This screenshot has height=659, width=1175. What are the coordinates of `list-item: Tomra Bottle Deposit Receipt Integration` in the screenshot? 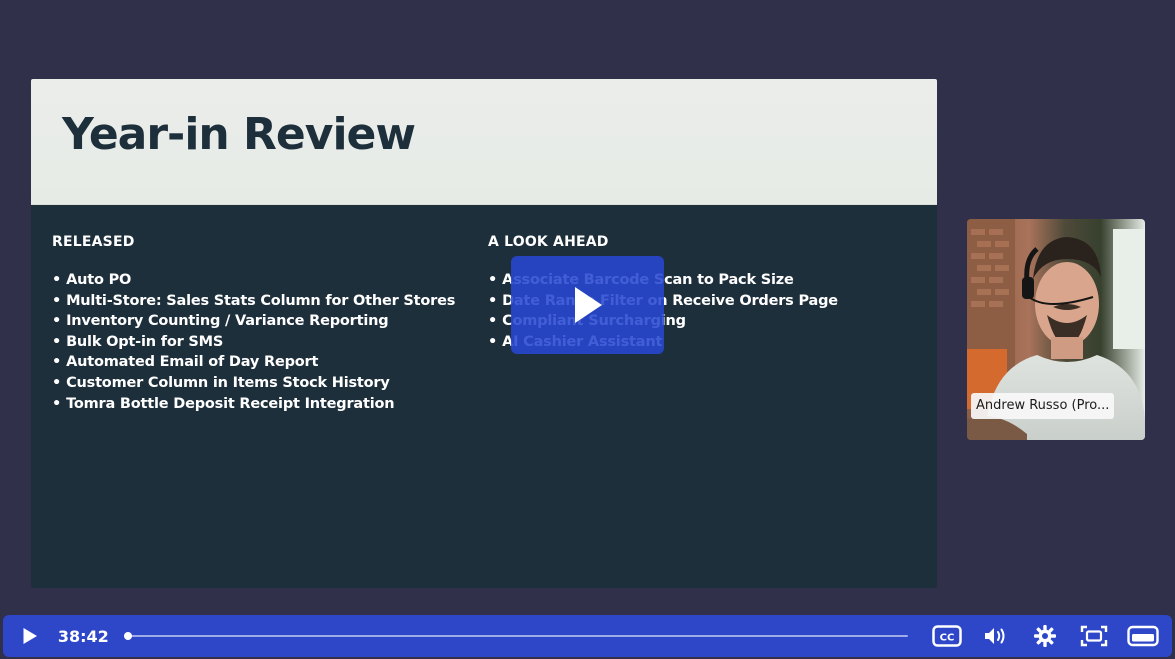 It's located at (267, 404).